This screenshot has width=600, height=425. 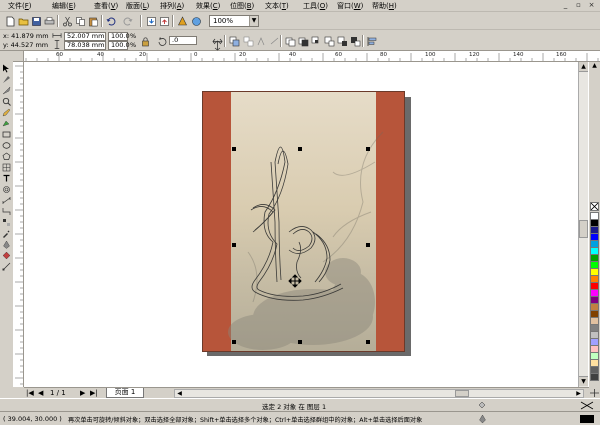 What do you see at coordinates (179, 393) in the screenshot?
I see `scroll-left-arrow: ◀` at bounding box center [179, 393].